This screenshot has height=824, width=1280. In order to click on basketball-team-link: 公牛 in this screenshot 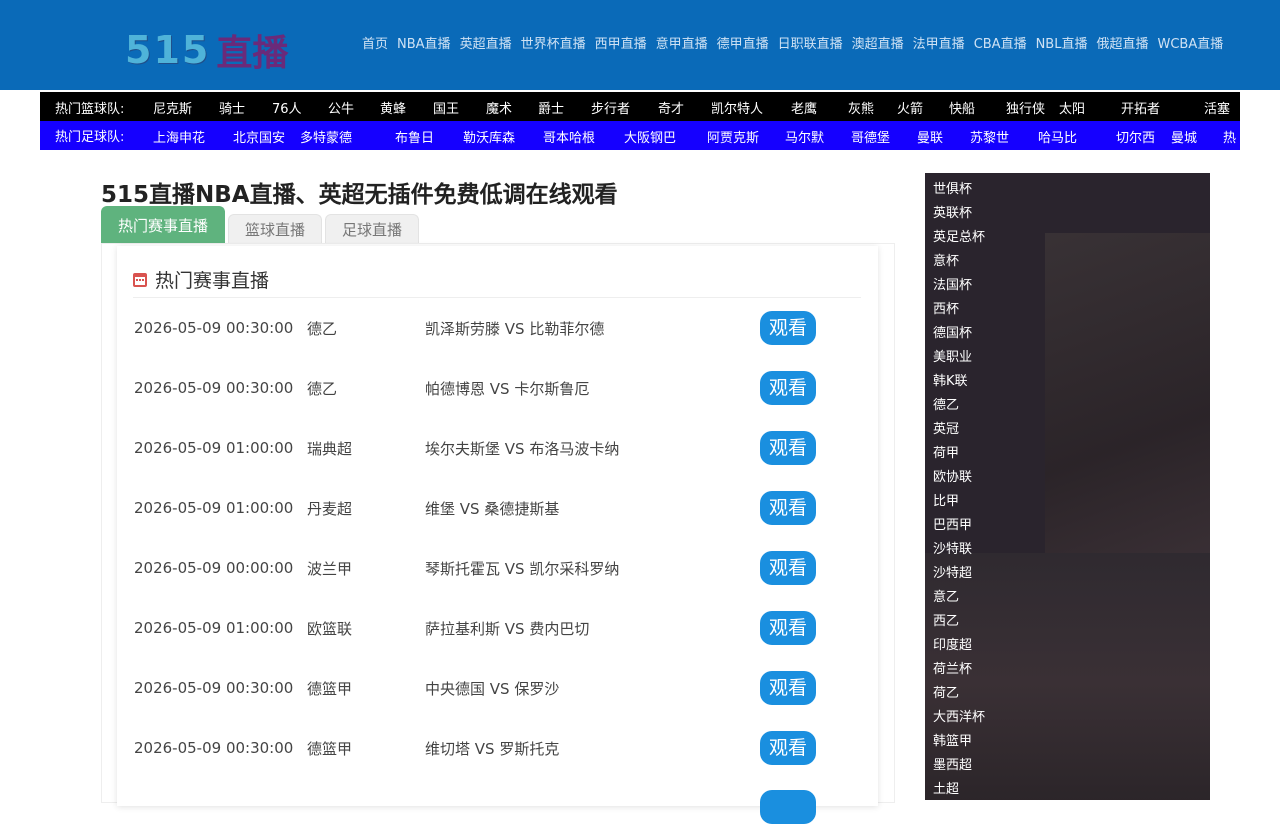, I will do `click(341, 107)`.